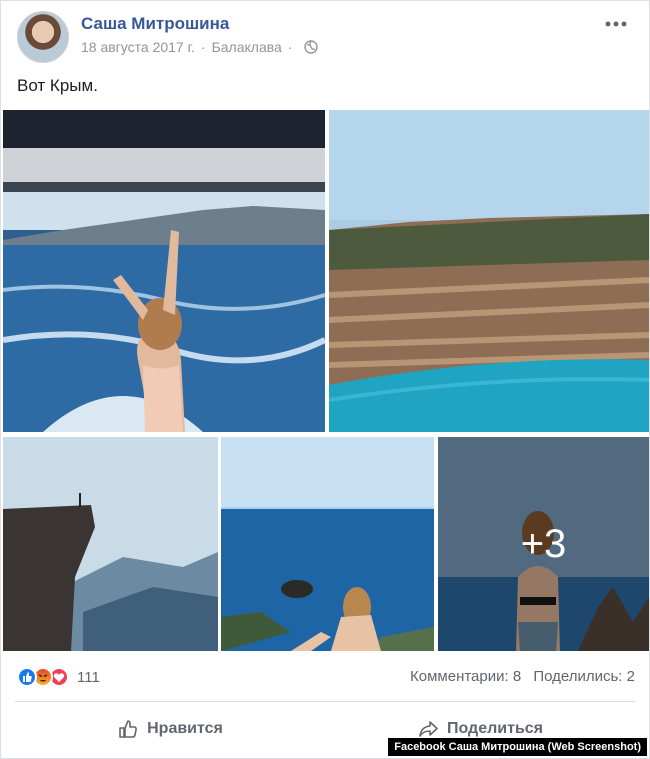  What do you see at coordinates (27, 677) in the screenshot?
I see `like-reaction-icon` at bounding box center [27, 677].